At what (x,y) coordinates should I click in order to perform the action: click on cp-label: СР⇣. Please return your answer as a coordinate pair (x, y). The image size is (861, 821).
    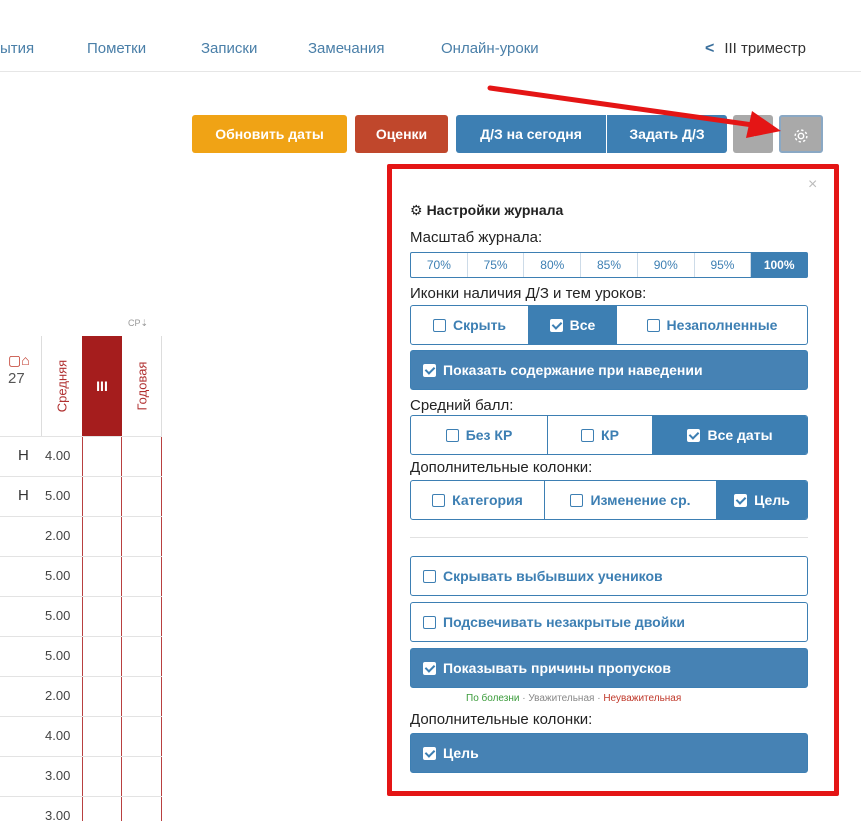
    Looking at the image, I should click on (138, 323).